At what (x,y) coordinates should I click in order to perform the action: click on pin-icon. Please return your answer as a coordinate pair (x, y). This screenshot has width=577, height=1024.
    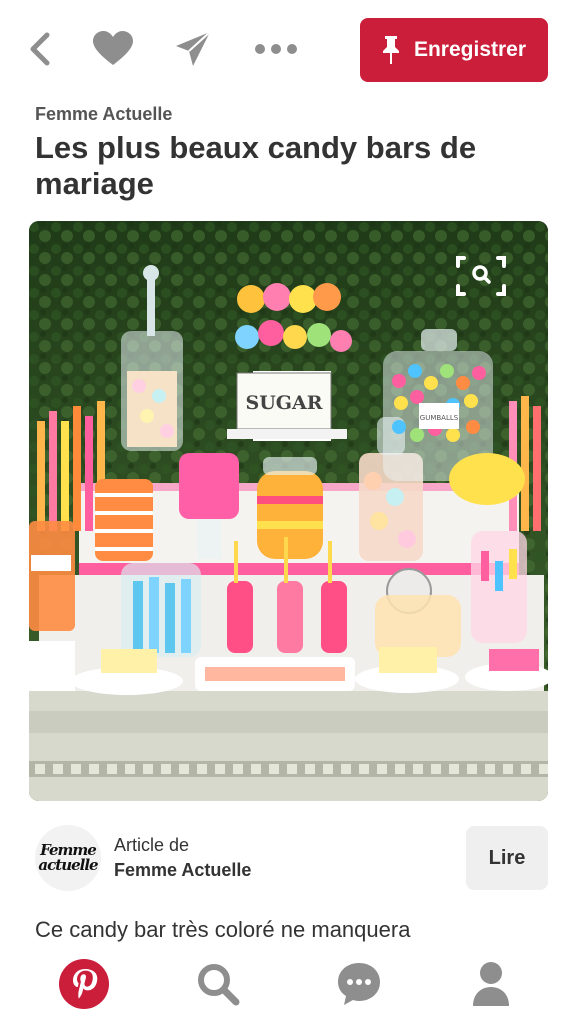
    Looking at the image, I should click on (390, 50).